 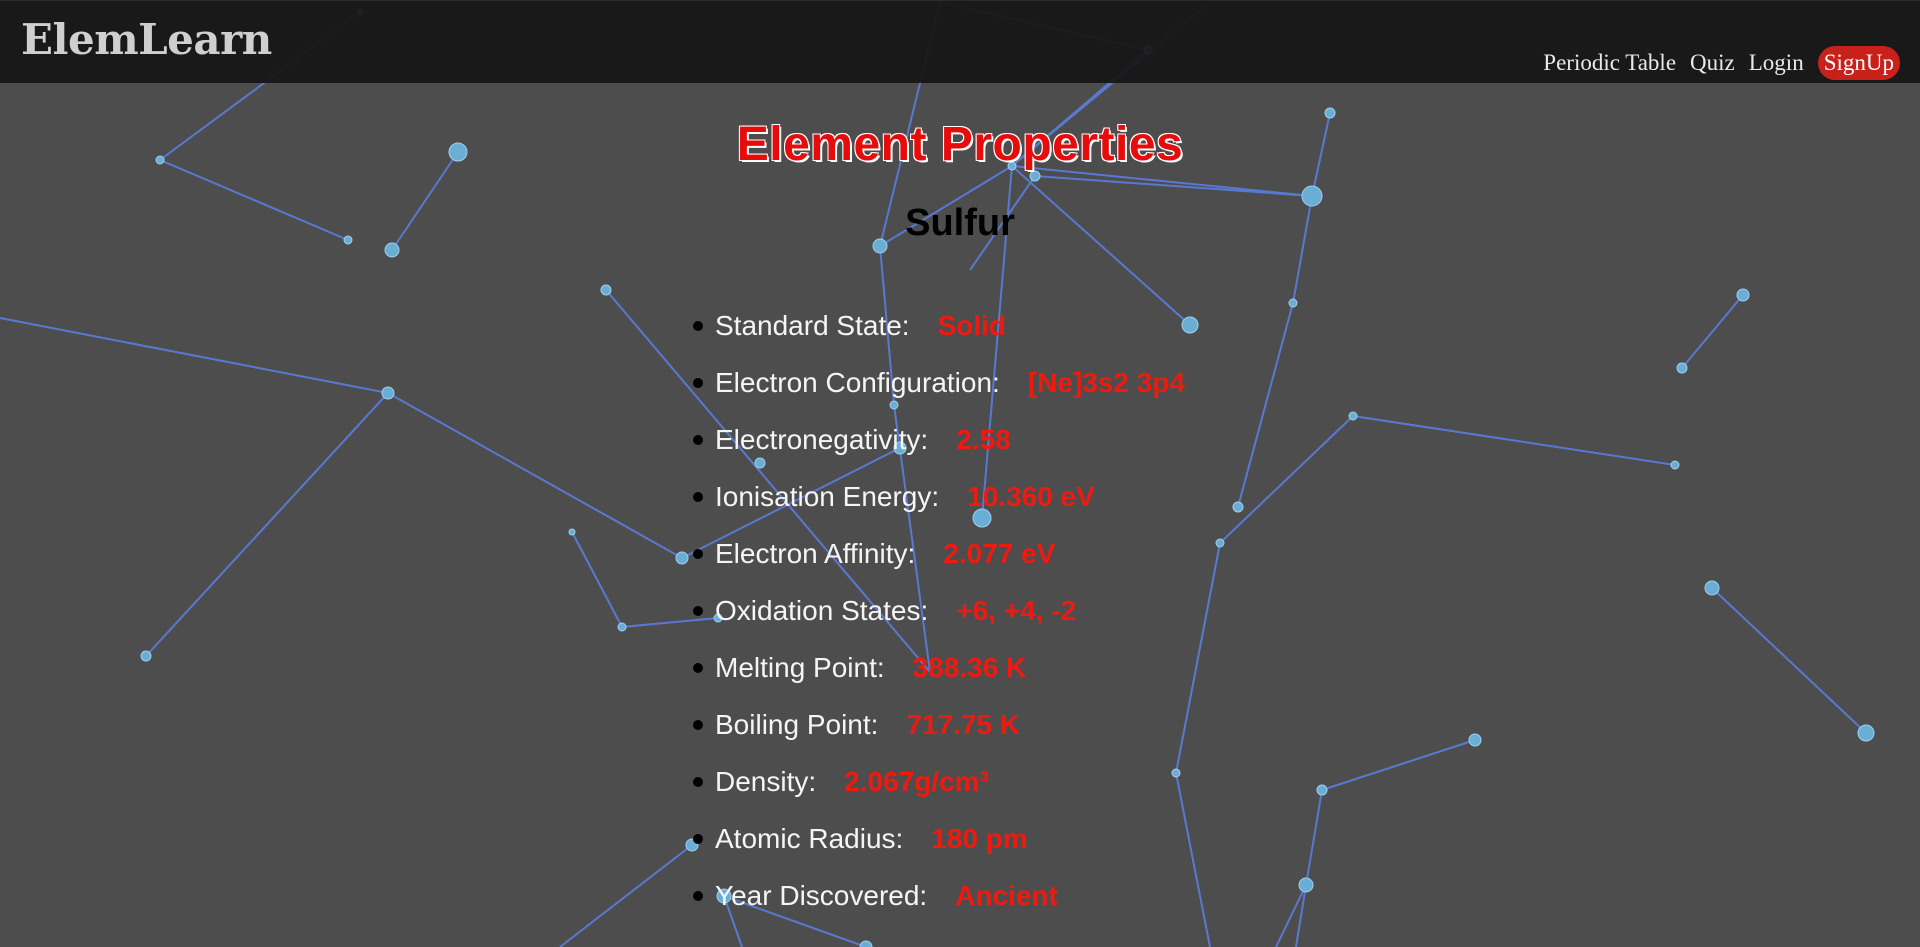 I want to click on property-label: Density:, so click(x=766, y=781).